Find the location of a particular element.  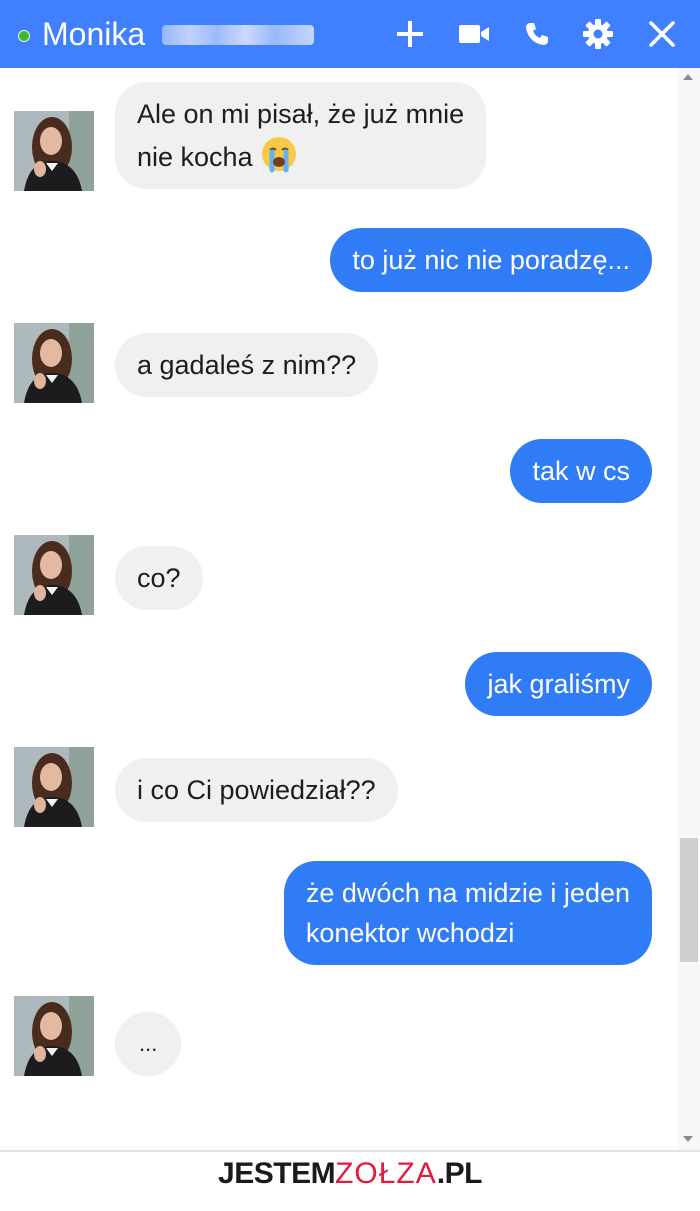

watermark-prefix: JESTEM is located at coordinates (277, 1173).